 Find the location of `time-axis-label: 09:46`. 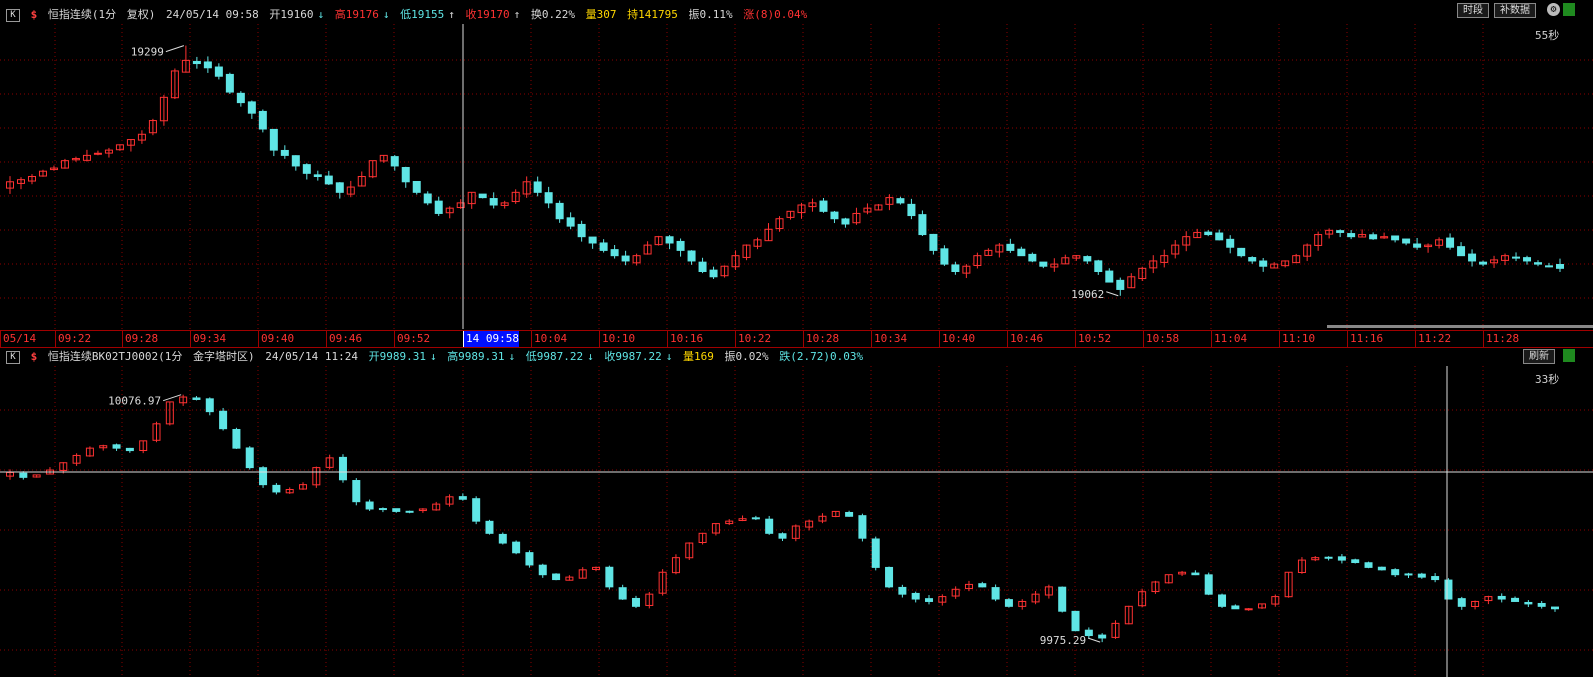

time-axis-label: 09:46 is located at coordinates (344, 339).